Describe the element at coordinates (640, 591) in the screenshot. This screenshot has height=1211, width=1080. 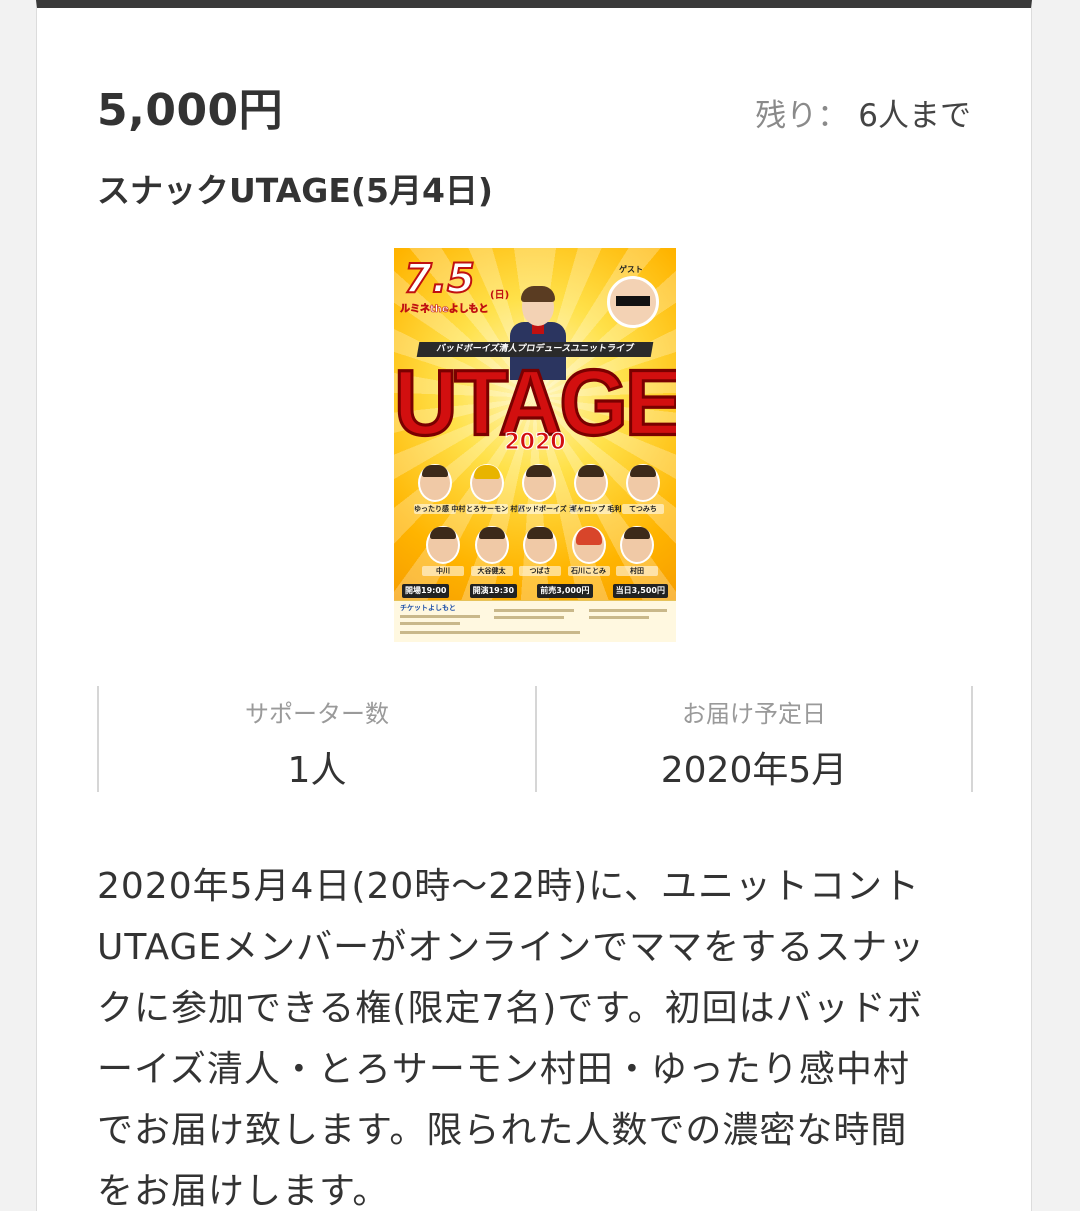
I see `poster-door-price: 当日3,500円` at that location.